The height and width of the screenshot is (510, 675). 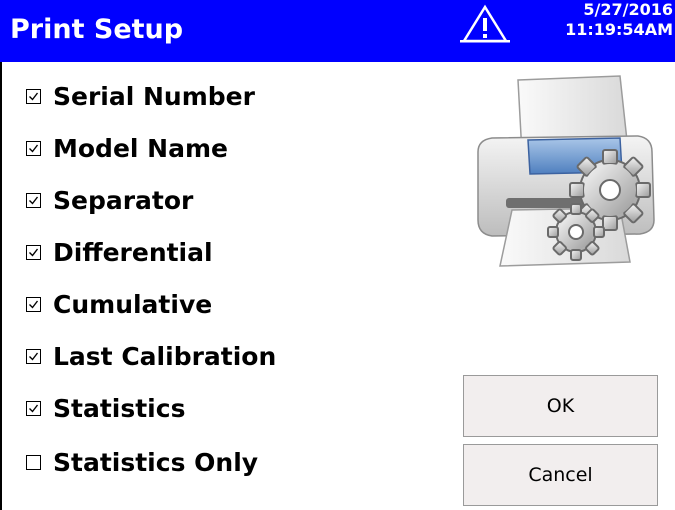 What do you see at coordinates (97, 29) in the screenshot?
I see `page-title: Print Setup` at bounding box center [97, 29].